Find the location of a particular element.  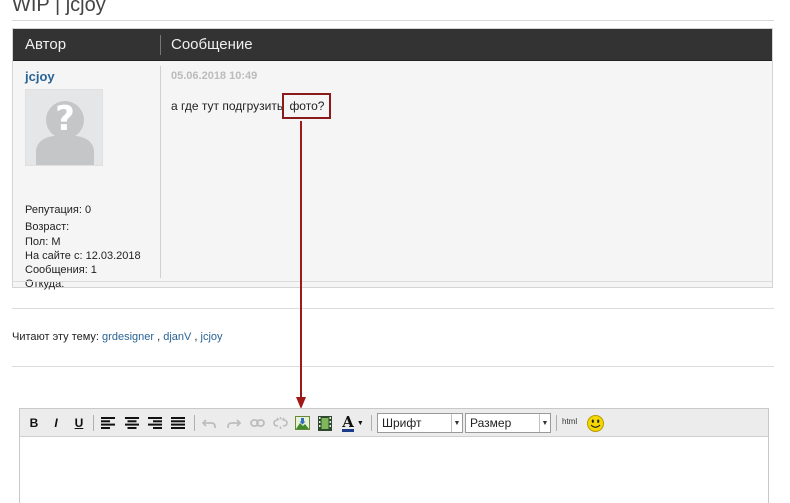

align-right-button is located at coordinates (155, 423).